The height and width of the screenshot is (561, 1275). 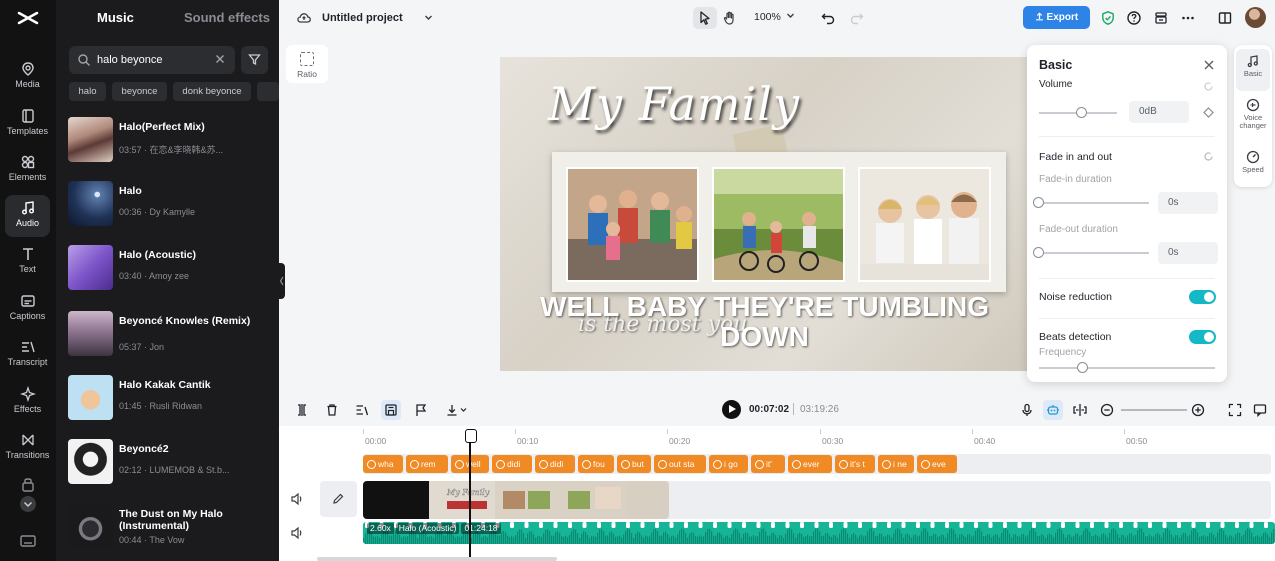 What do you see at coordinates (170, 268) in the screenshot?
I see `music-item: Halo (Acoustic) 03:40 · Amoy zee` at bounding box center [170, 268].